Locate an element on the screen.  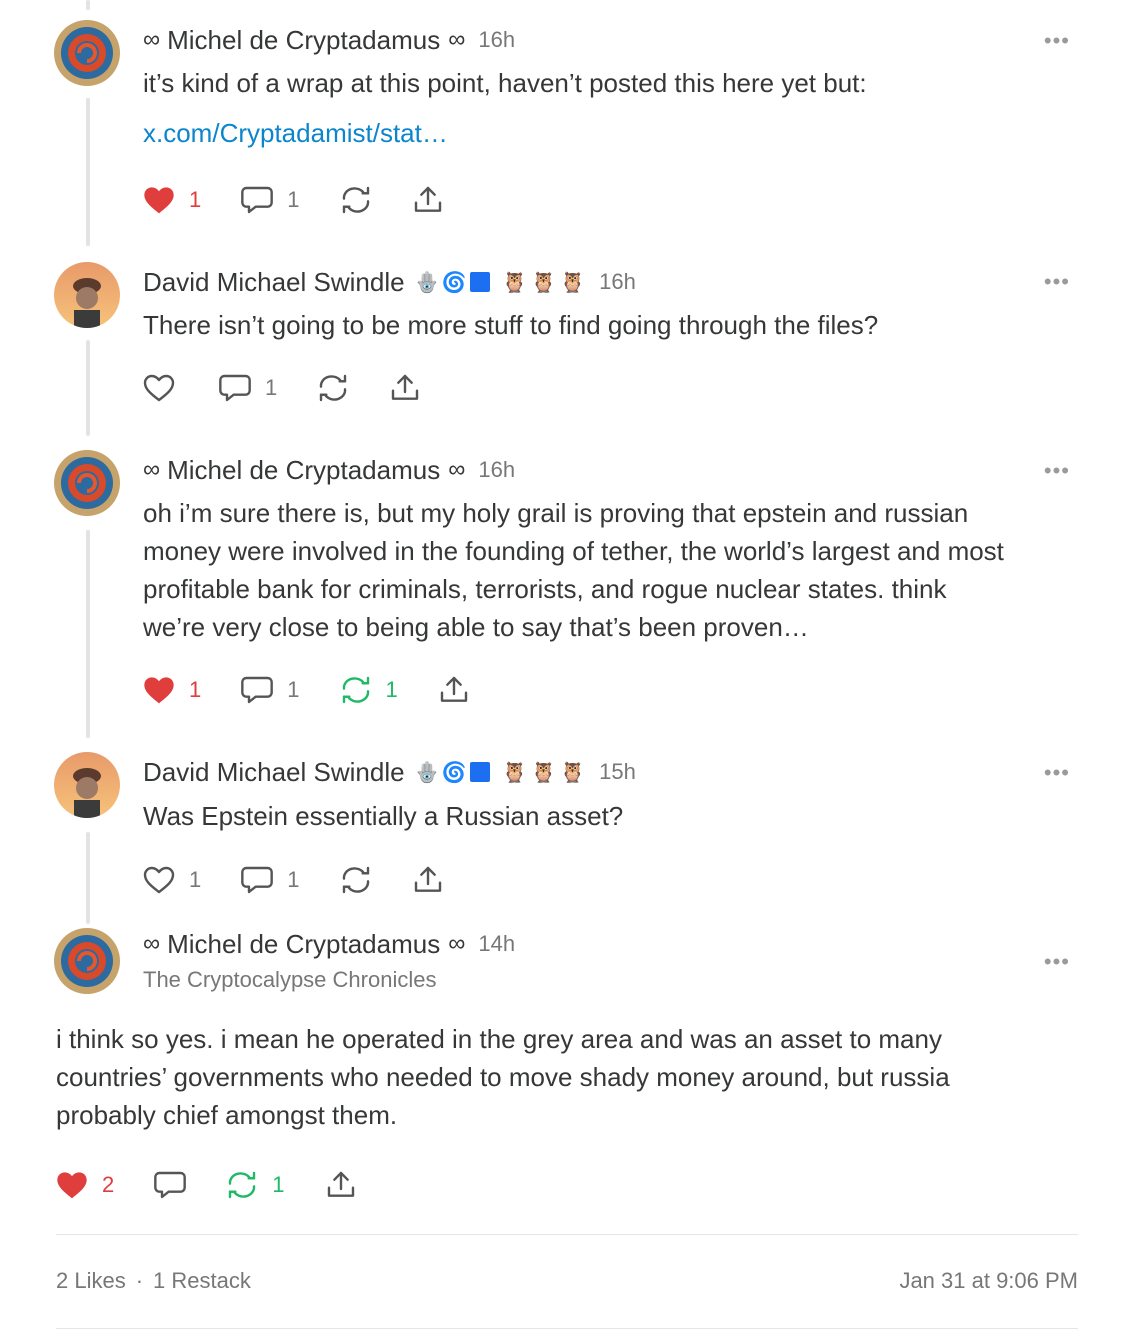
restacks-total: 1 Restack is located at coordinates (202, 1280).